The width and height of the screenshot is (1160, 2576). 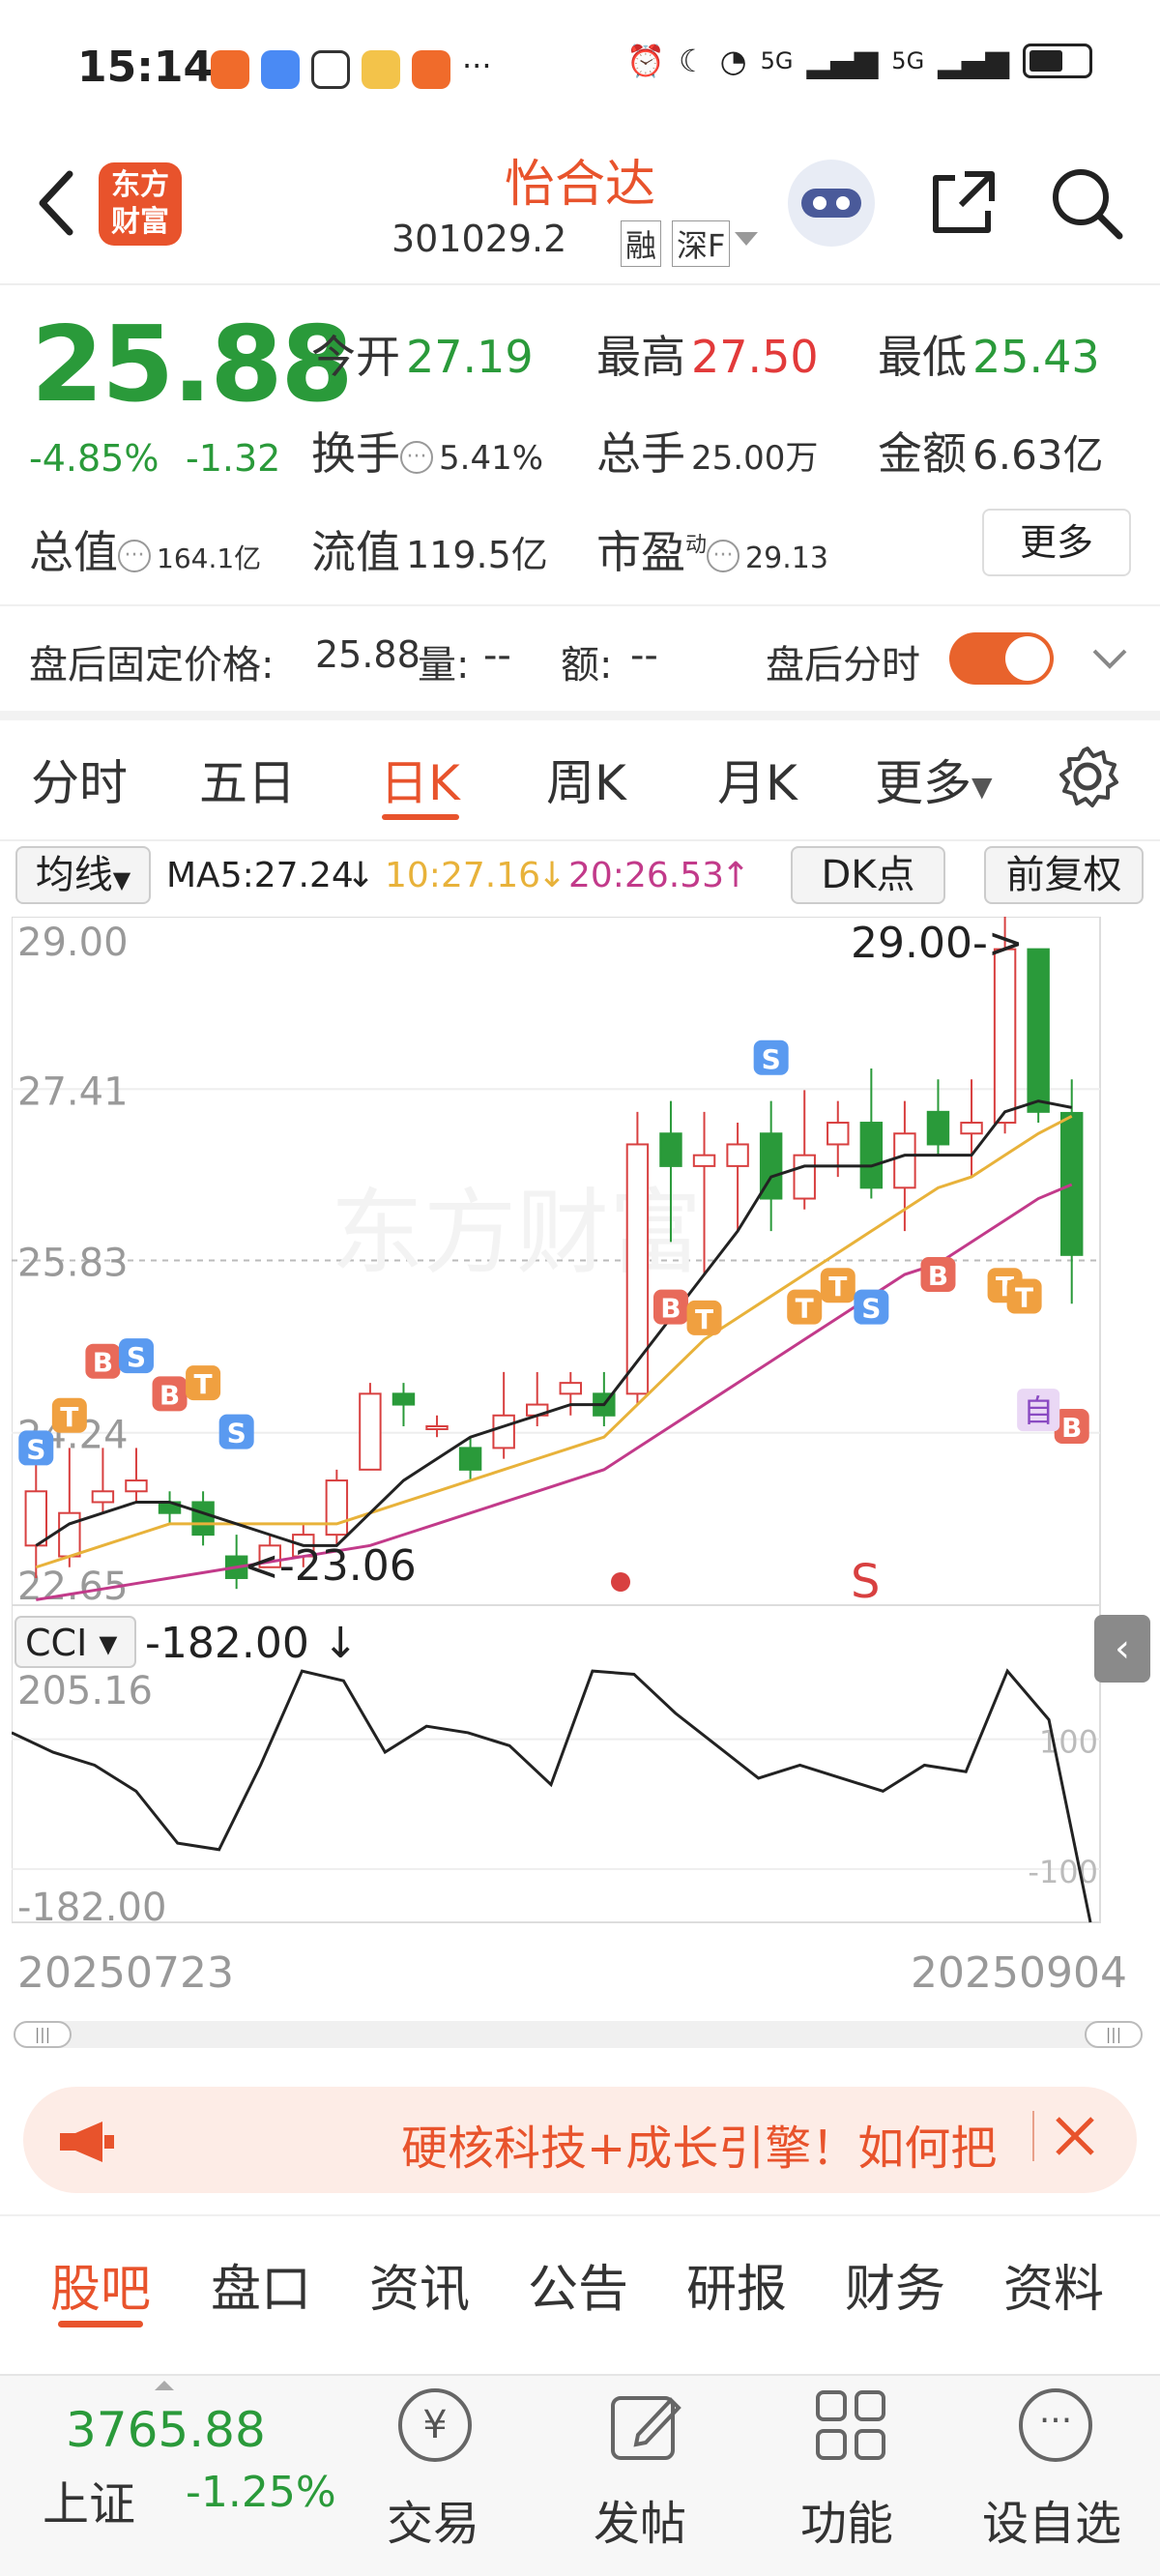 I want to click on watchlist-icon: ···, so click(x=1055, y=2425).